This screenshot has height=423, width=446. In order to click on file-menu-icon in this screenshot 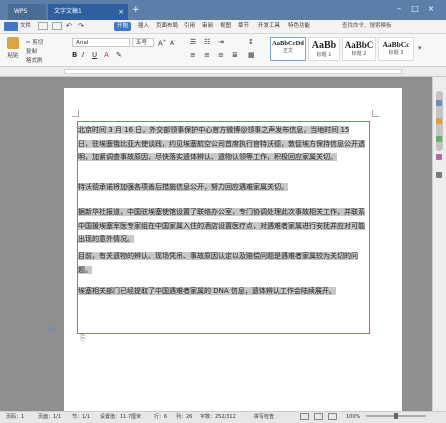, I will do `click(11, 26)`.